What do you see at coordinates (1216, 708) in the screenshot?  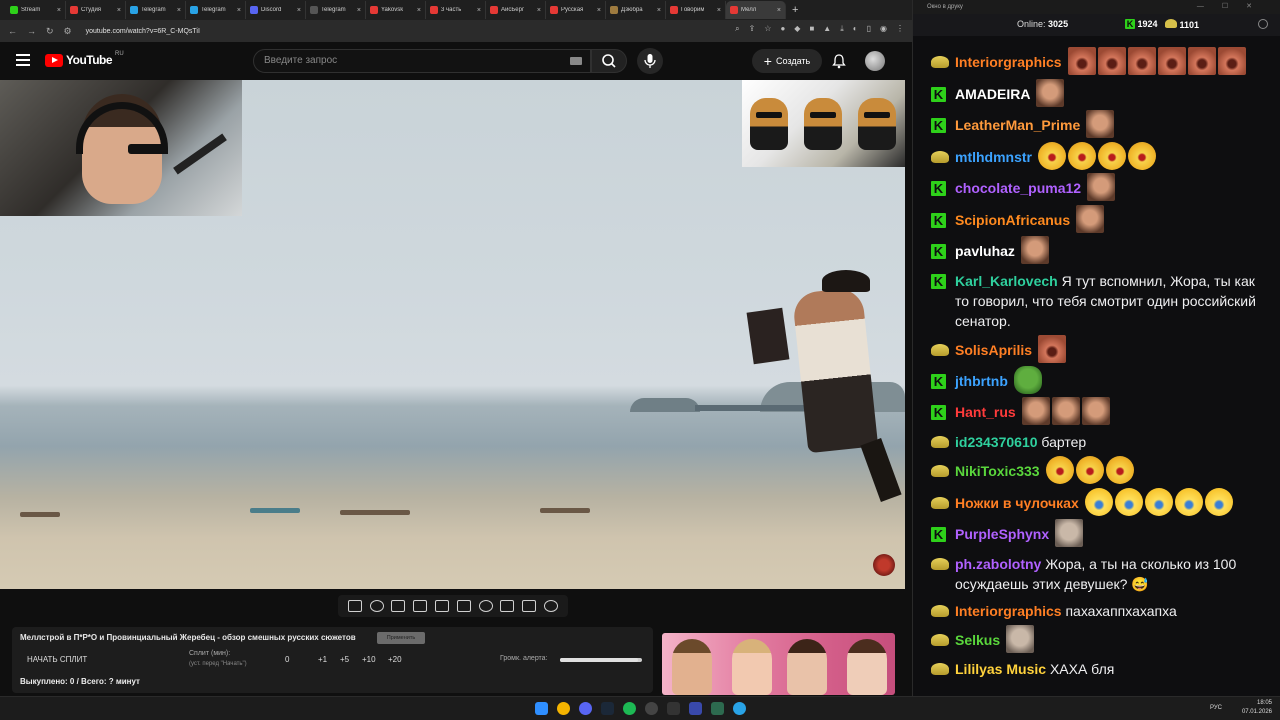 I see `input-language: РУС` at bounding box center [1216, 708].